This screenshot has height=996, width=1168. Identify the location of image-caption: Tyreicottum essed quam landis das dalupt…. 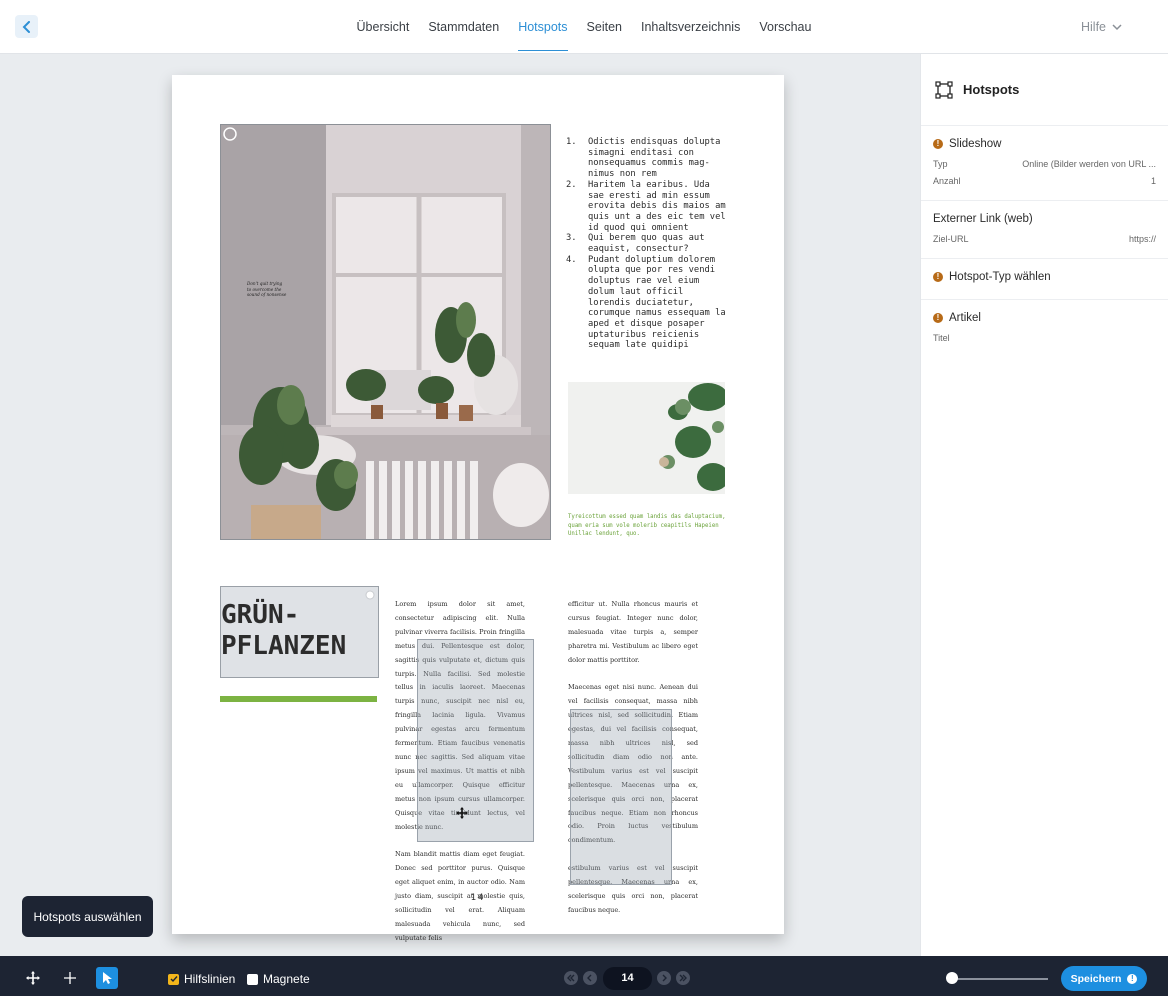
(648, 526).